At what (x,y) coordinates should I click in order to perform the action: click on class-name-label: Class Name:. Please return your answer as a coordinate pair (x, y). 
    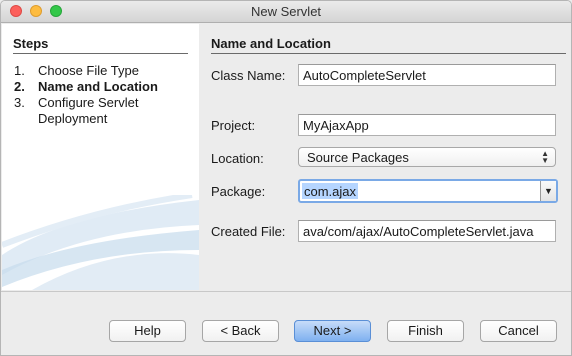
    Looking at the image, I should click on (248, 75).